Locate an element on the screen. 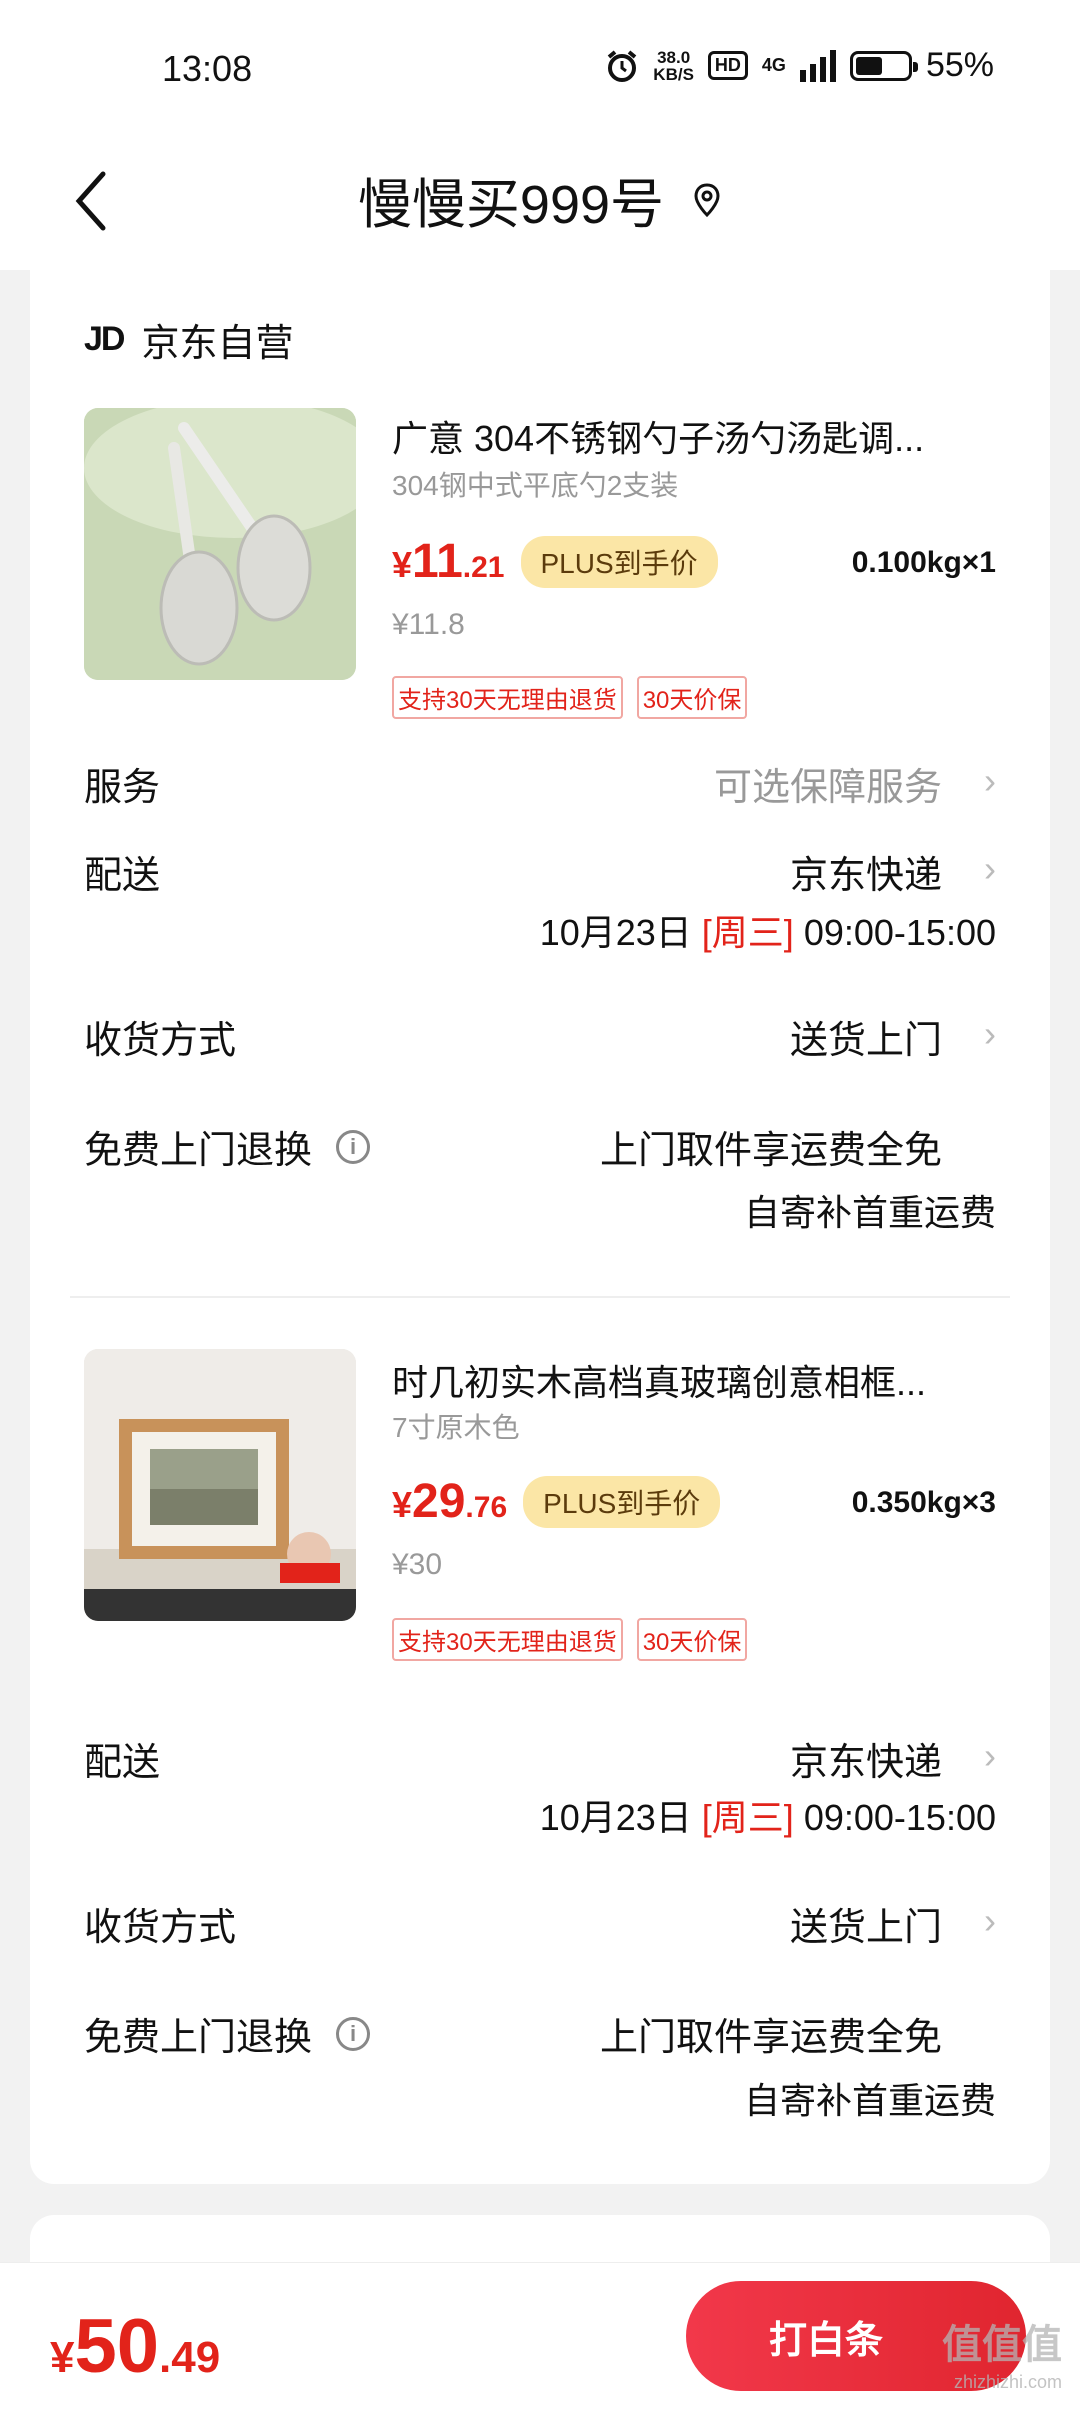  header: 慢慢买999号 is located at coordinates (540, 200).